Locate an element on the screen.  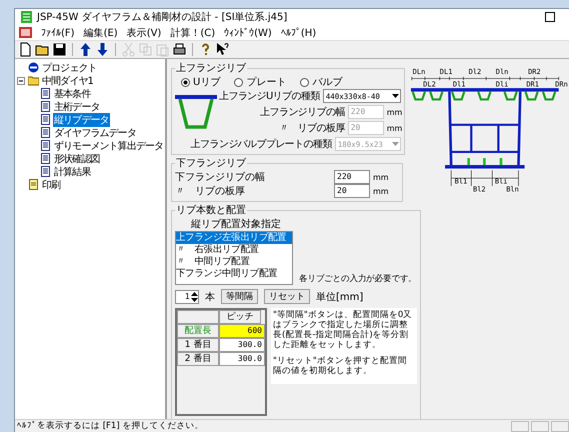
up-arrow-icon is located at coordinates (85, 49).